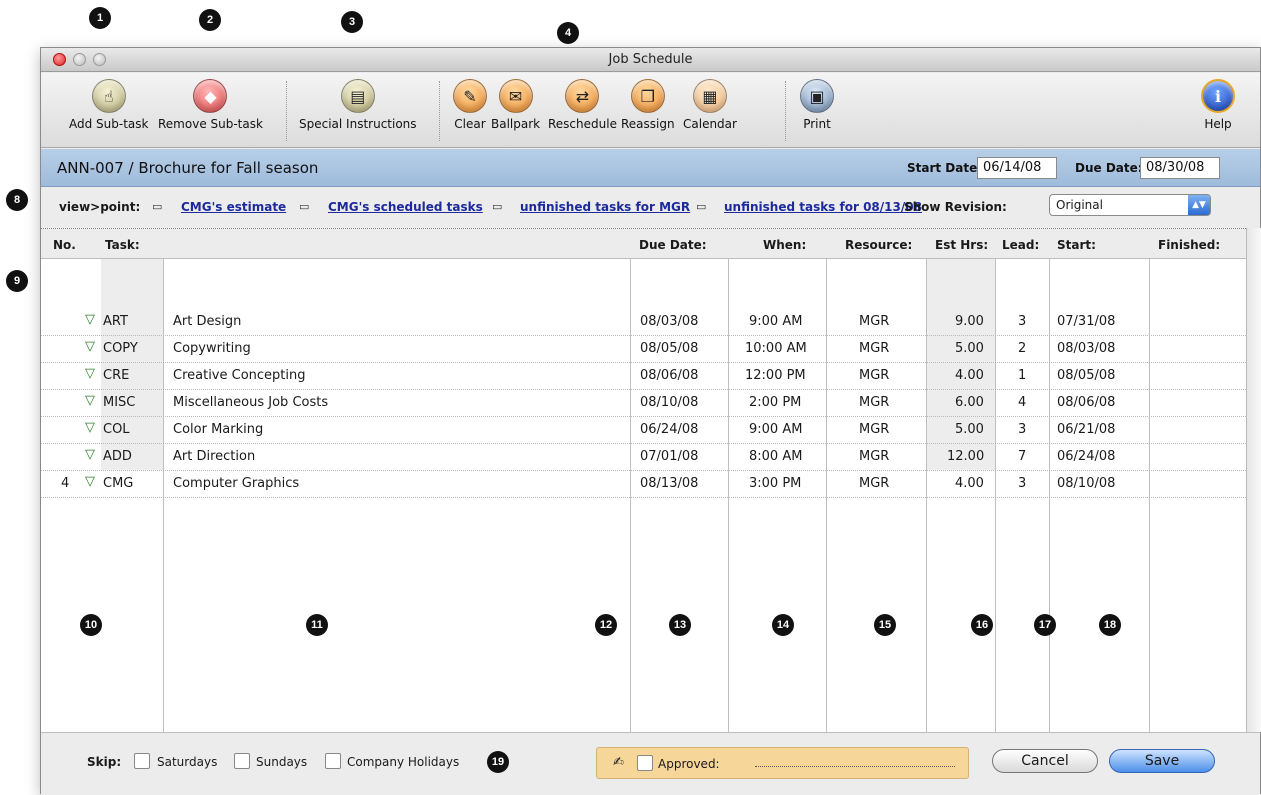 This screenshot has width=1261, height=795. What do you see at coordinates (775, 483) in the screenshot?
I see `when-time: 3:00 PM` at bounding box center [775, 483].